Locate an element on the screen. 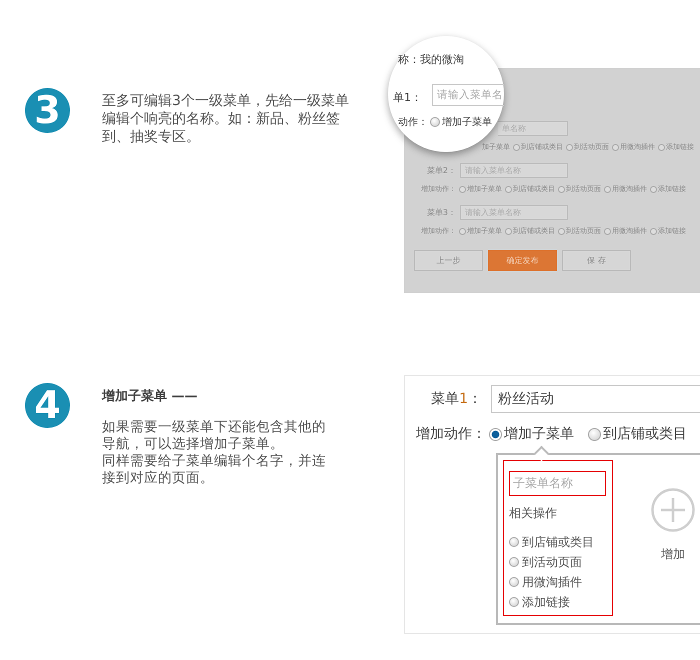  account-name-line: 称：我的微淘 is located at coordinates (431, 59).